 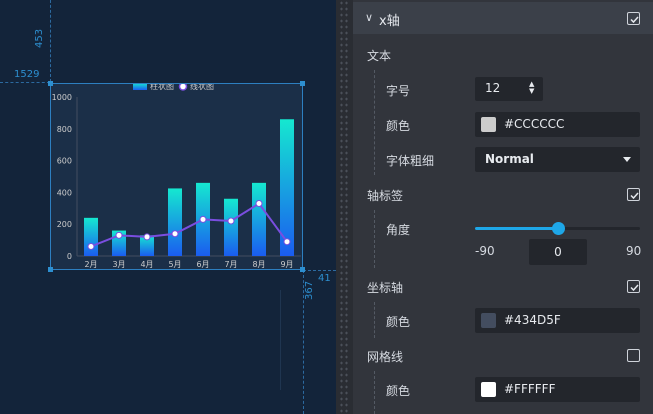 What do you see at coordinates (146, 264) in the screenshot?
I see `x-tick-label: 4月` at bounding box center [146, 264].